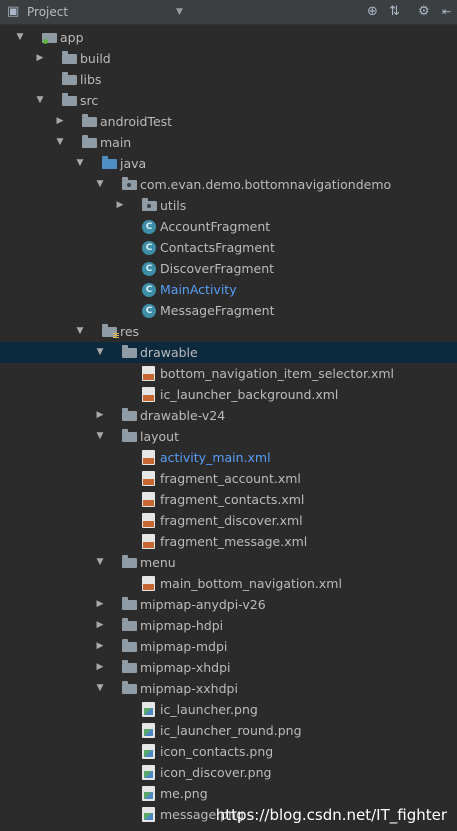 The width and height of the screenshot is (457, 831). What do you see at coordinates (228, 58) in the screenshot?
I see `tree-item: ▶ build` at bounding box center [228, 58].